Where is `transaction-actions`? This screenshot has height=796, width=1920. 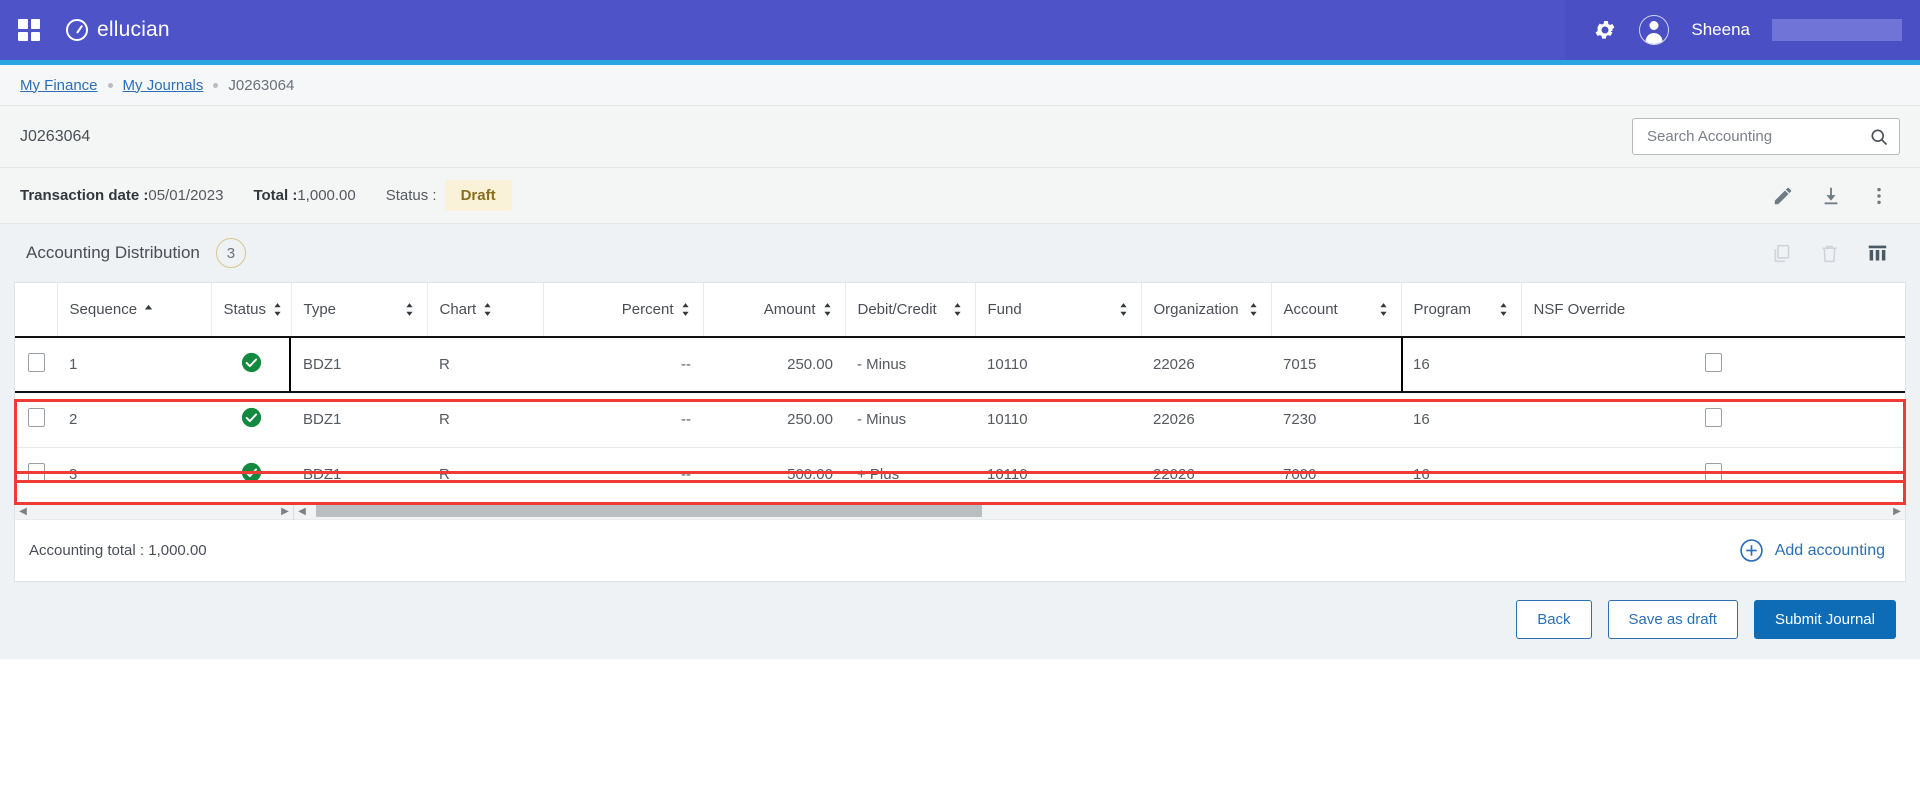
transaction-actions is located at coordinates (1836, 196).